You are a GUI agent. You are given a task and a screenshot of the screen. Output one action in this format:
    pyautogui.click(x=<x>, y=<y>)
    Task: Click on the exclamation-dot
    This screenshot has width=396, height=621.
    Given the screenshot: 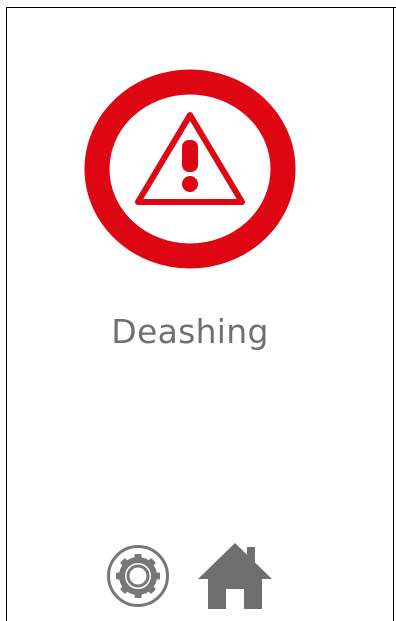 What is the action you would take?
    pyautogui.click(x=190, y=184)
    